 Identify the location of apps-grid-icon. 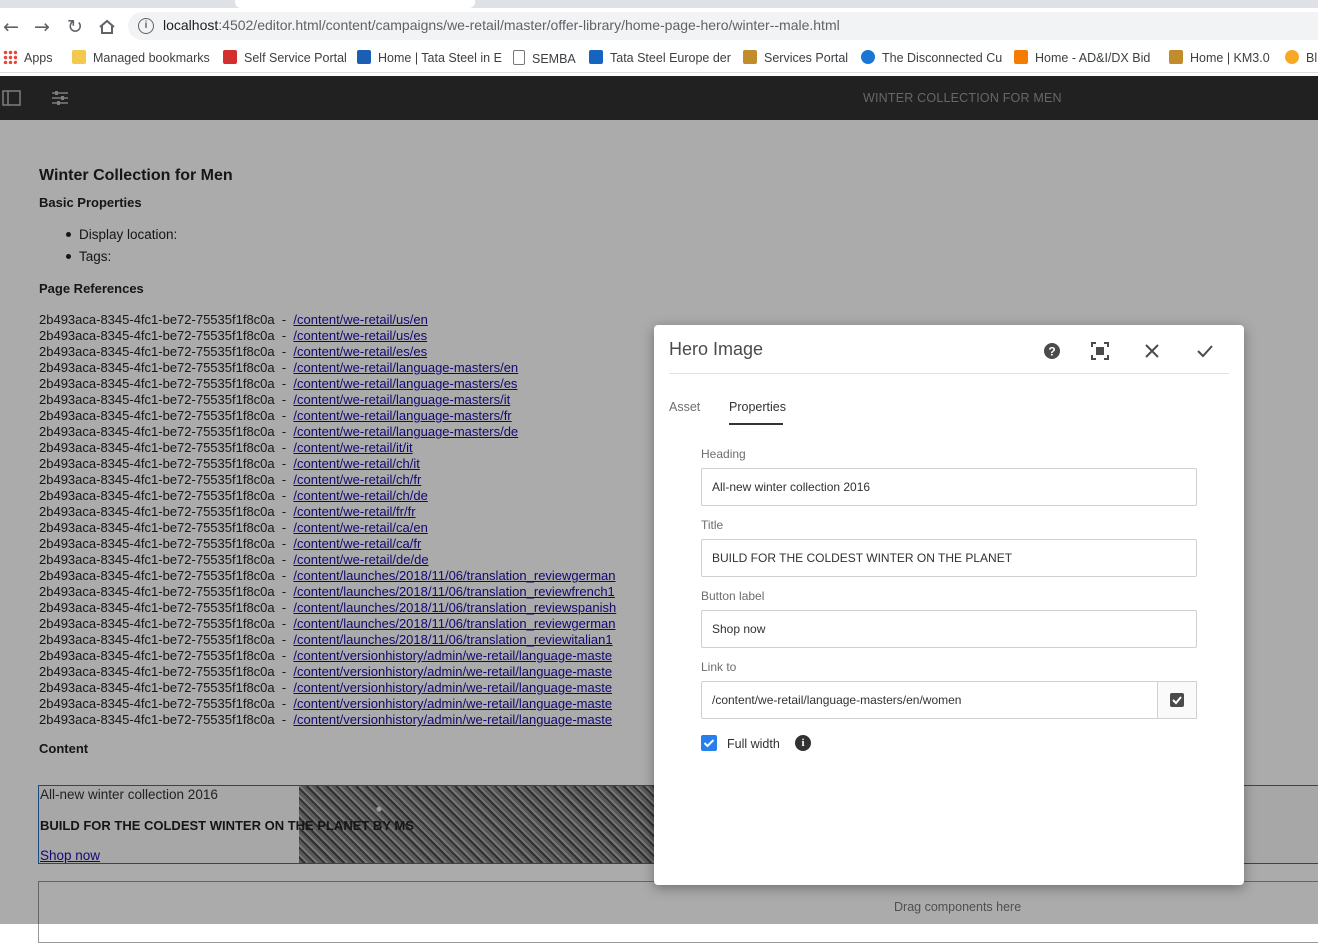
(10, 57).